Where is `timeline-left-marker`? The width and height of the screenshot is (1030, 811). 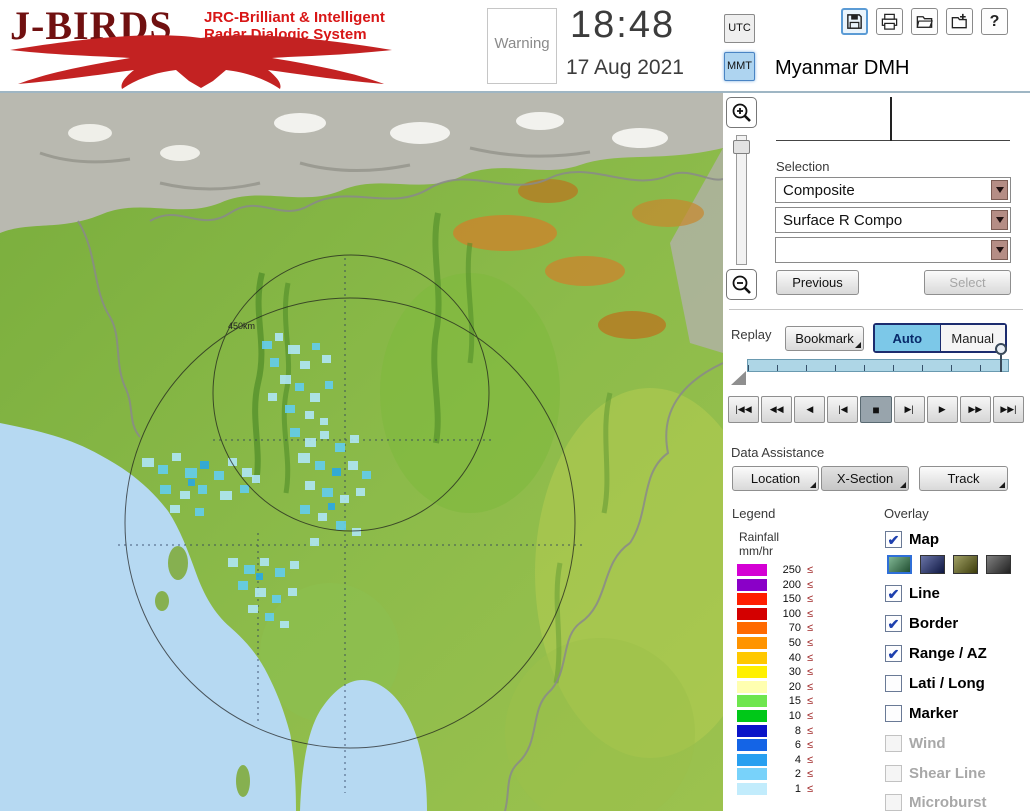 timeline-left-marker is located at coordinates (738, 378).